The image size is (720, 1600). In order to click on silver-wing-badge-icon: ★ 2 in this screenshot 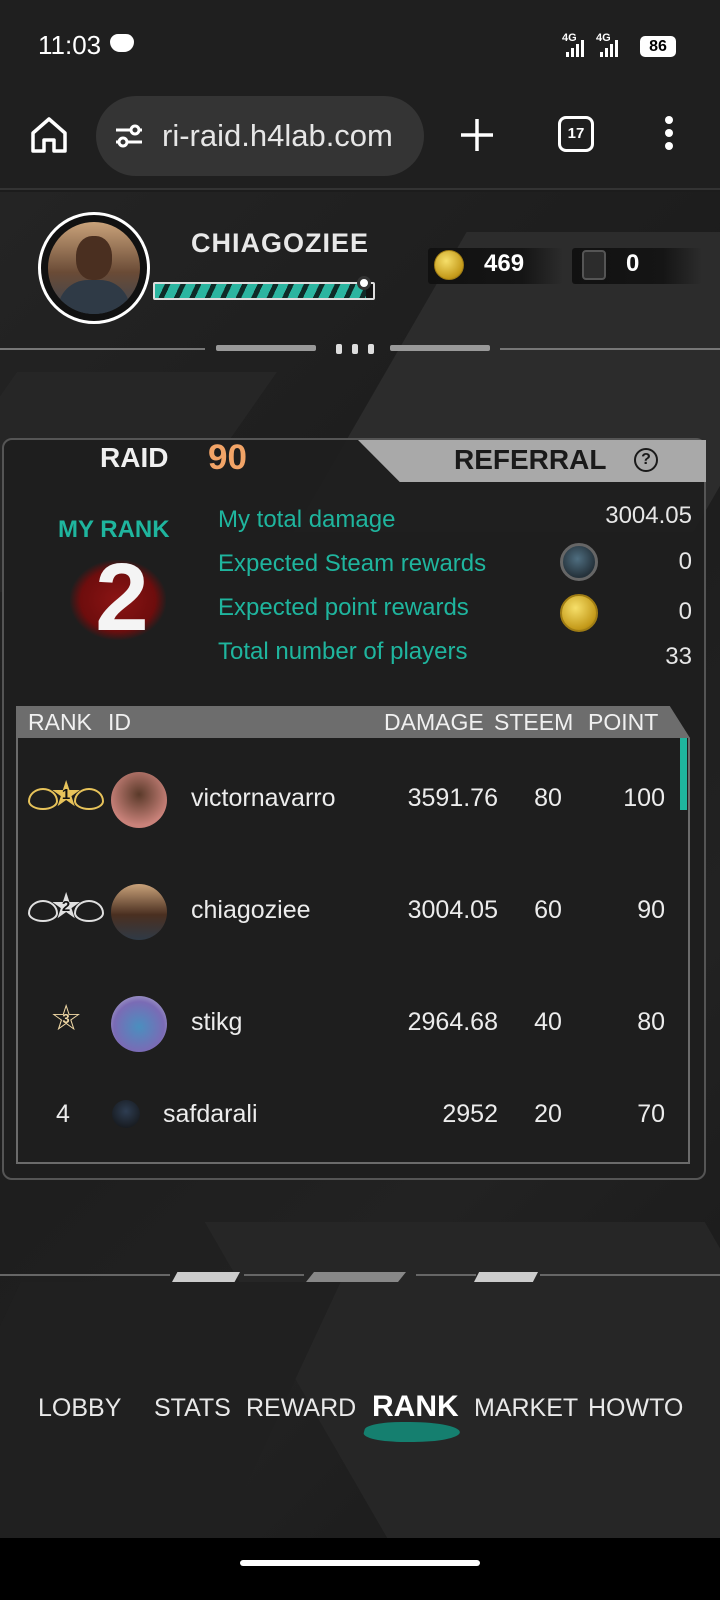, I will do `click(66, 910)`.